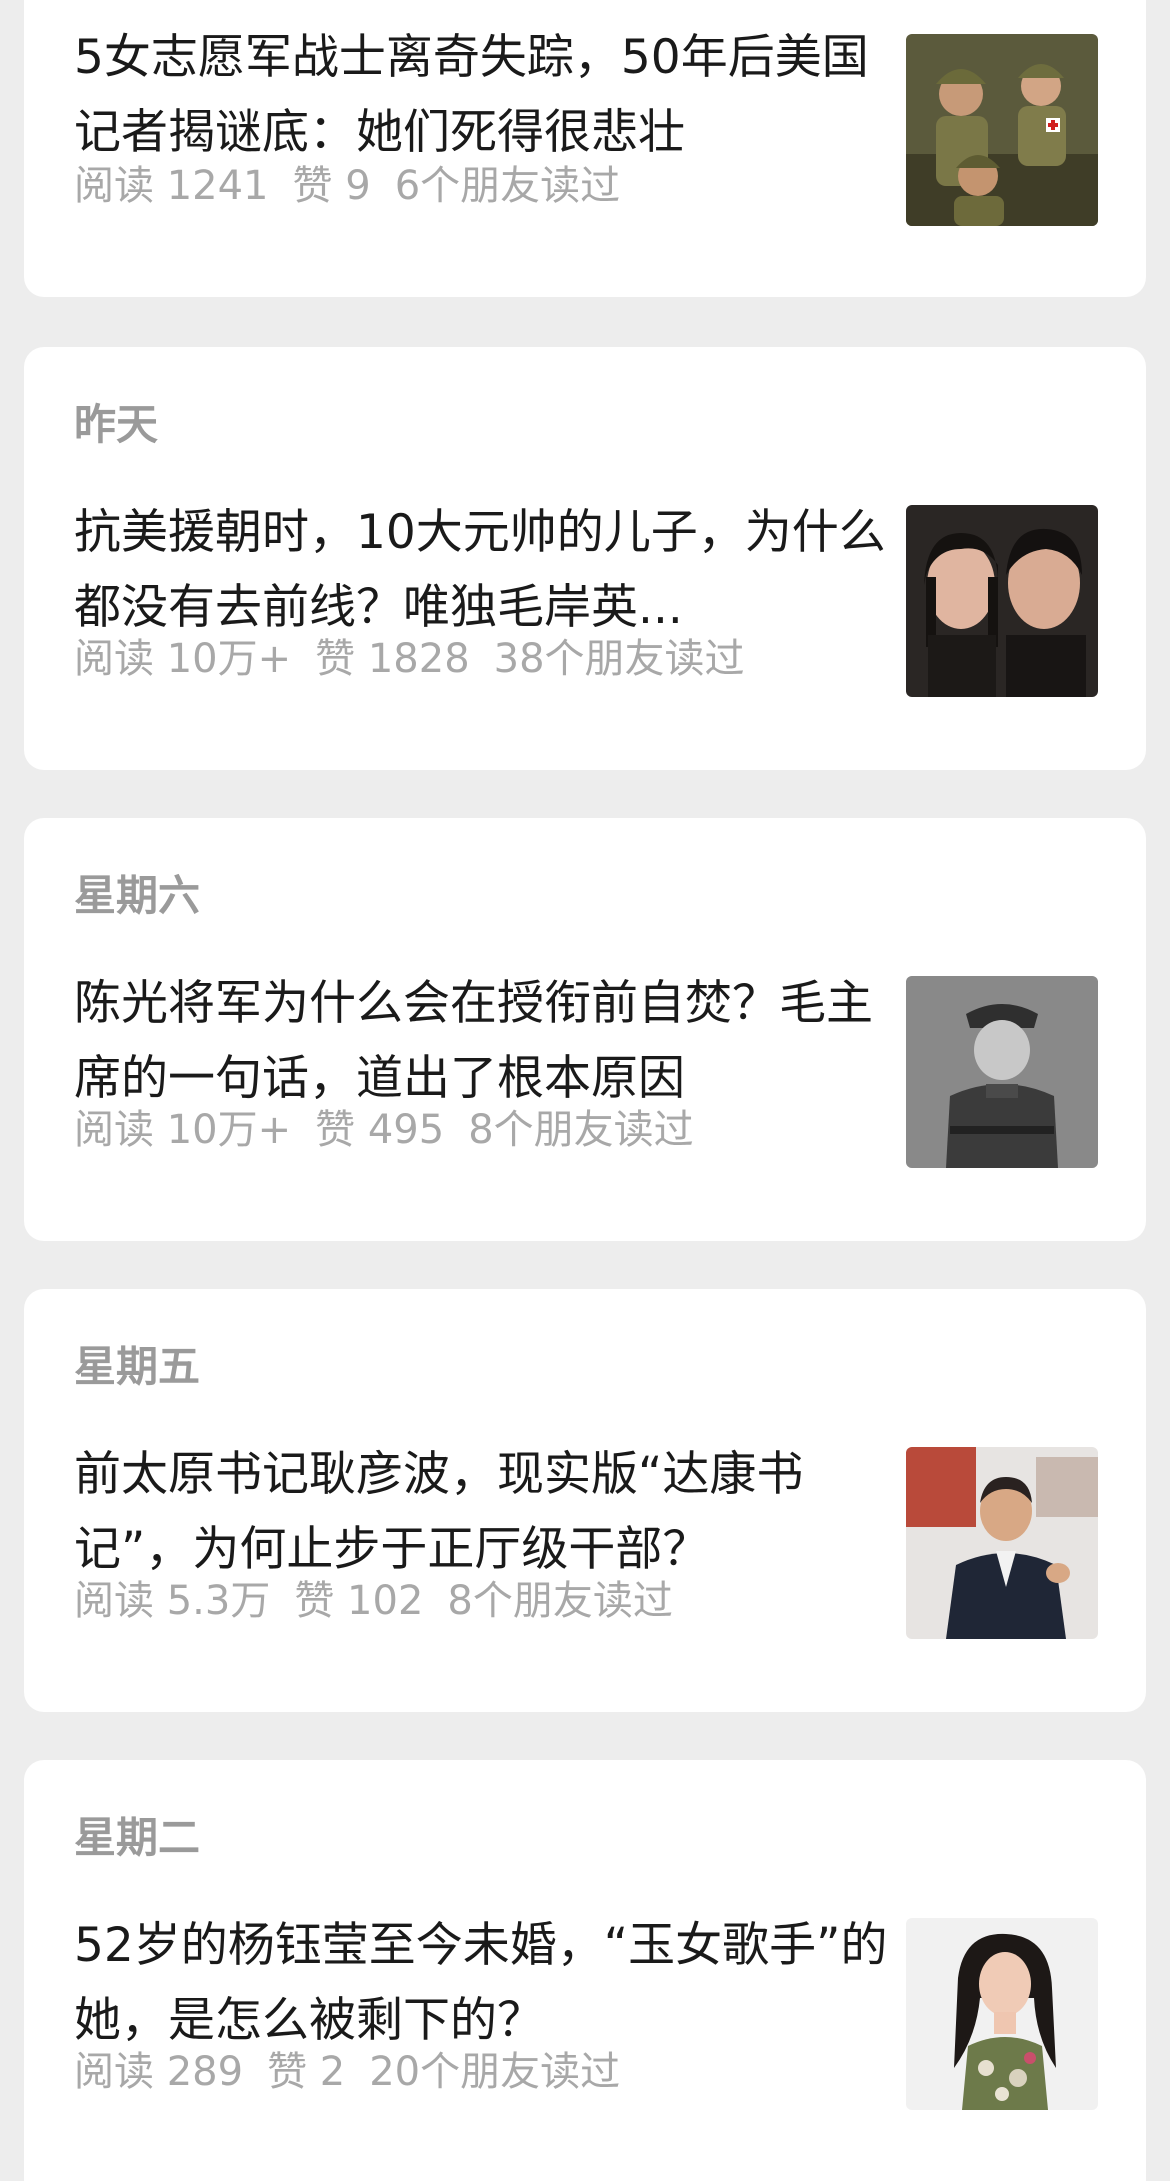 The width and height of the screenshot is (1170, 2181). I want to click on article-meta: 阅读 10万+ 赞 495 8个朋友读过, so click(396, 1130).